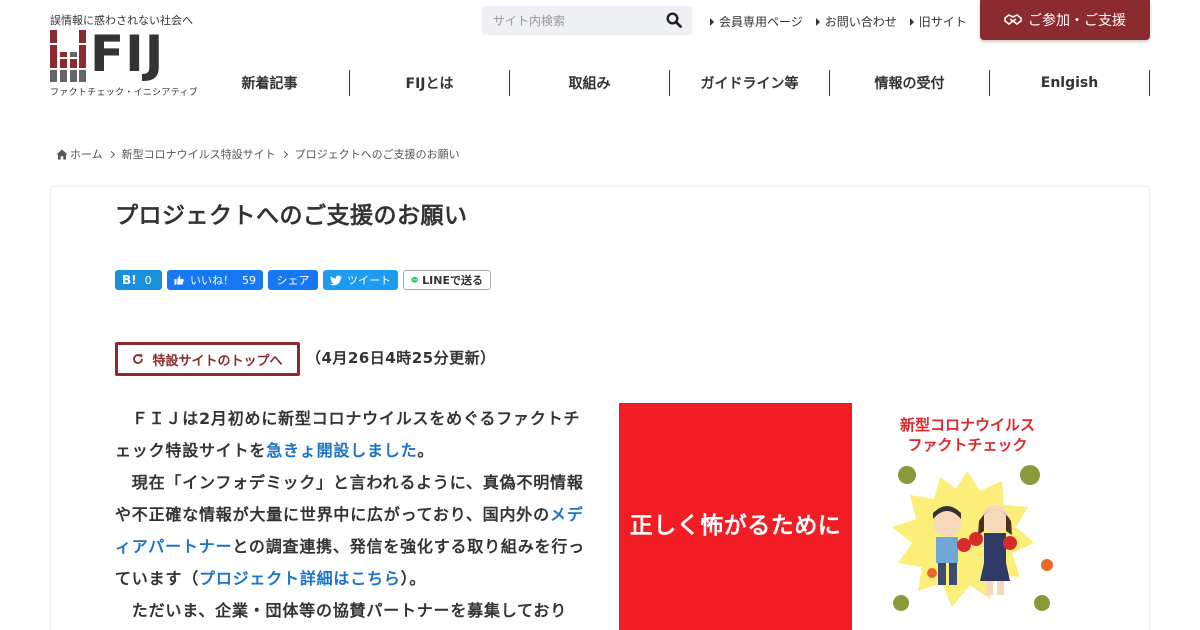  I want to click on facebook-like-button: いいね！ 59, so click(215, 280).